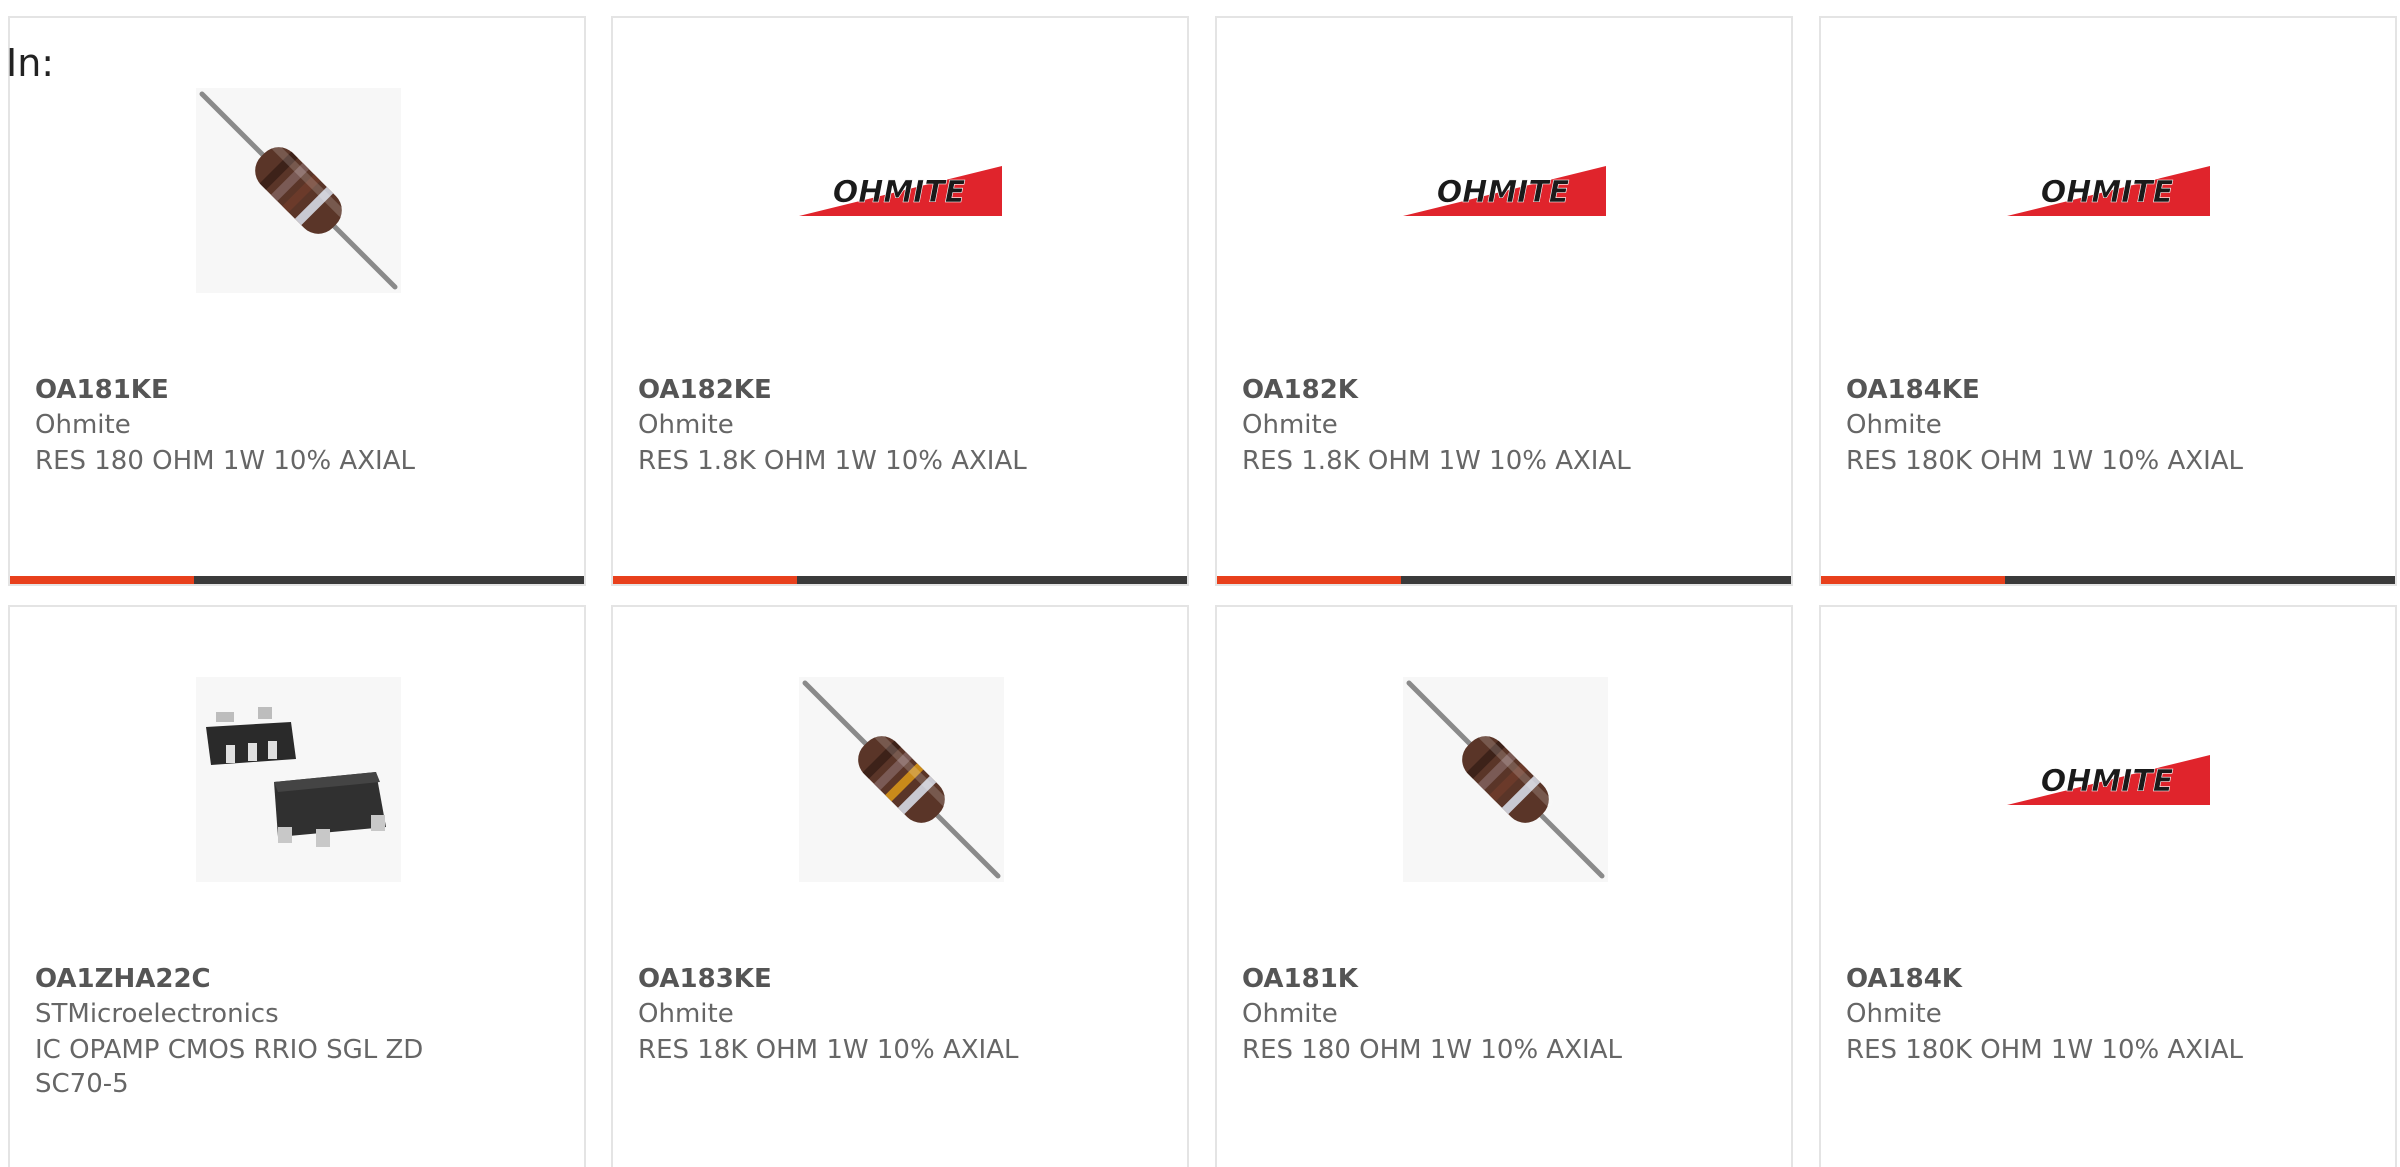 The height and width of the screenshot is (1167, 2400). Describe the element at coordinates (229, 1067) in the screenshot. I see `product-description: IC OPAMP CMOS RRIO SGL ZD SC70-5` at that location.